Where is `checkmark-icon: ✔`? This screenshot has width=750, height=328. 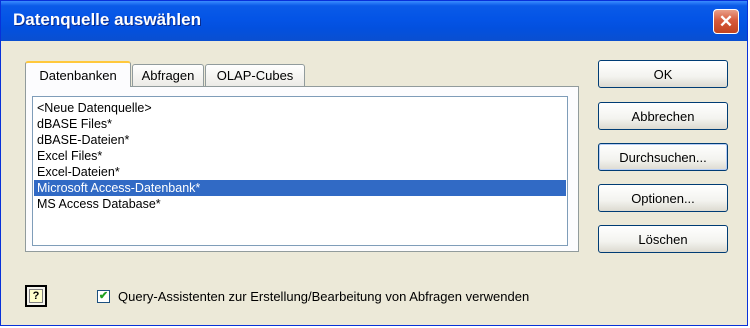
checkmark-icon: ✔ is located at coordinates (103, 296).